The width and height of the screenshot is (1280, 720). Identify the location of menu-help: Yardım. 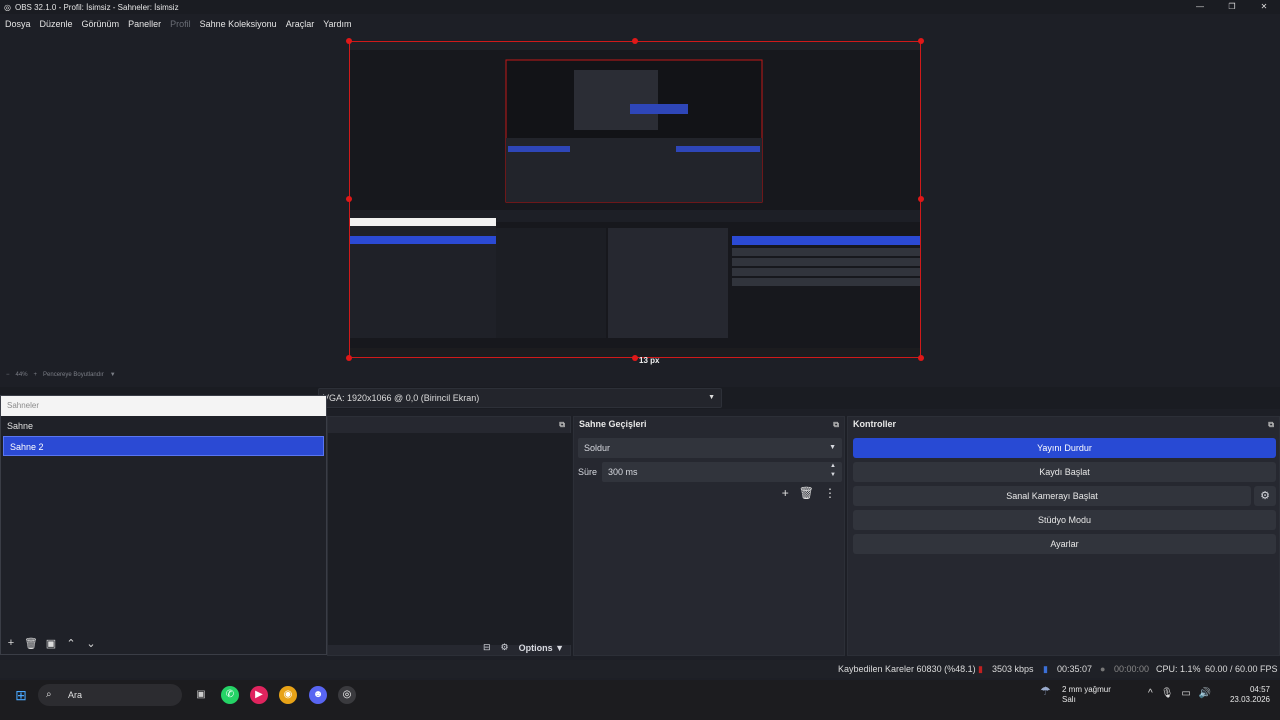
(337, 24).